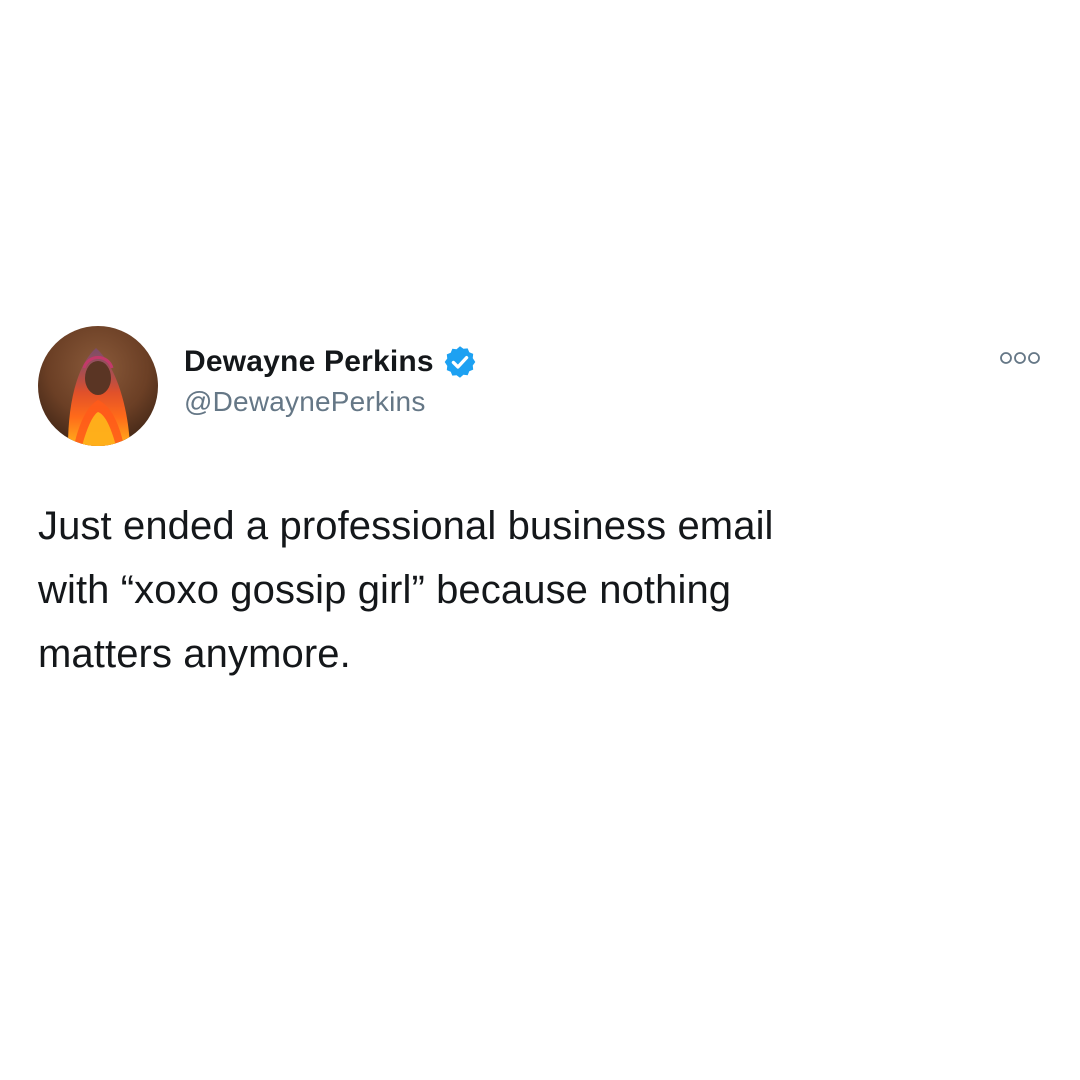  What do you see at coordinates (331, 402) in the screenshot?
I see `handle: @DewaynePerkins` at bounding box center [331, 402].